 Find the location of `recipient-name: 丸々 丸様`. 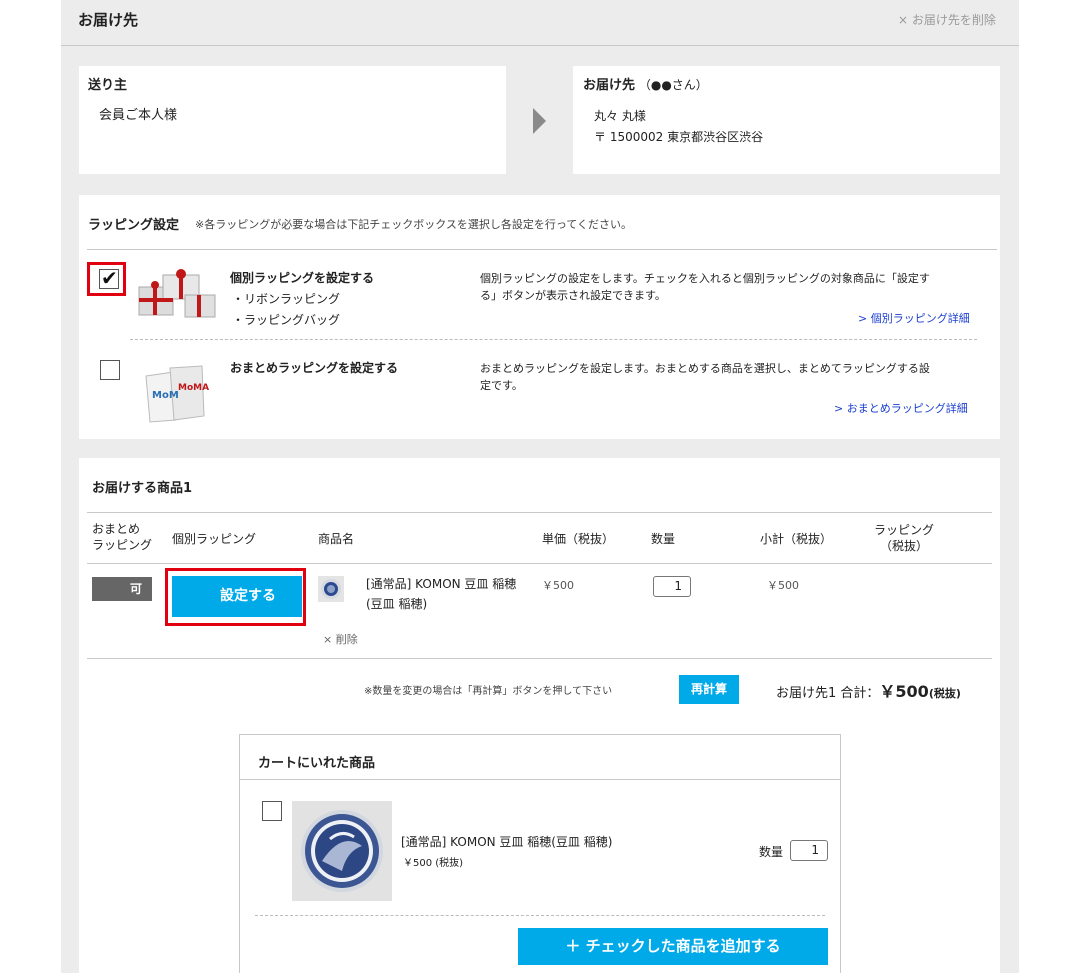

recipient-name: 丸々 丸様 is located at coordinates (620, 116).